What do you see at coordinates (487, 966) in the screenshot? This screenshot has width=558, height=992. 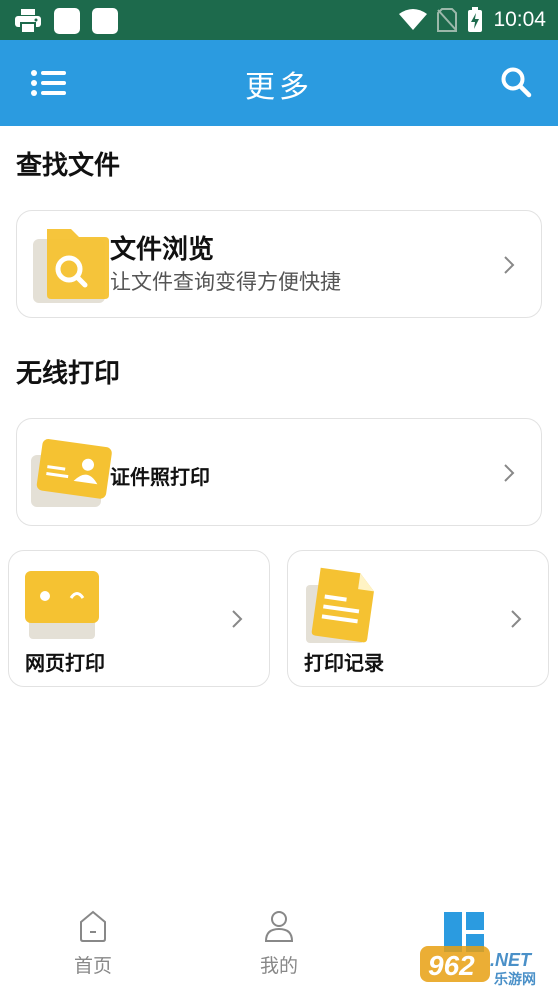 I see `watermark-logo: 962 .NET 乐游网` at bounding box center [487, 966].